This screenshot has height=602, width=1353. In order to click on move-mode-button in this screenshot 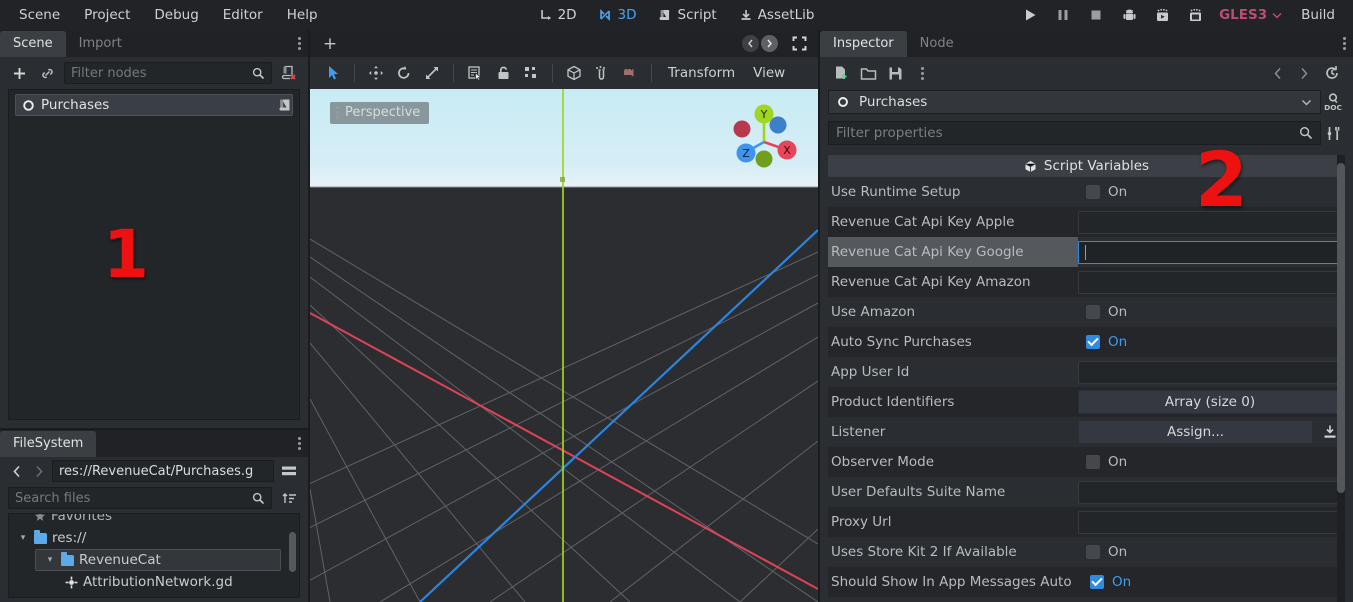, I will do `click(376, 73)`.